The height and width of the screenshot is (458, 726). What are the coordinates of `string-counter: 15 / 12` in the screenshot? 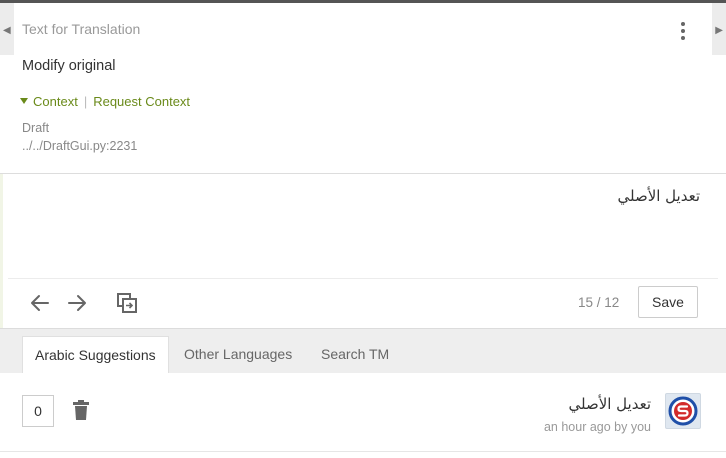 It's located at (599, 302).